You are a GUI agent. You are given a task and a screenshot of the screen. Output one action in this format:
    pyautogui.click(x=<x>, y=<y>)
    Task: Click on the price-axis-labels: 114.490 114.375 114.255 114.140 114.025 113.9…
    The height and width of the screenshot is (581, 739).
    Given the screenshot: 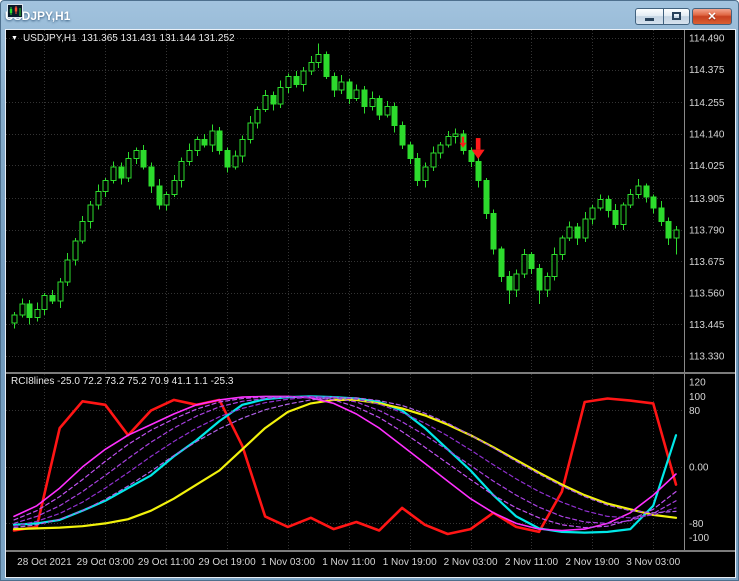 What is the action you would take?
    pyautogui.click(x=707, y=198)
    